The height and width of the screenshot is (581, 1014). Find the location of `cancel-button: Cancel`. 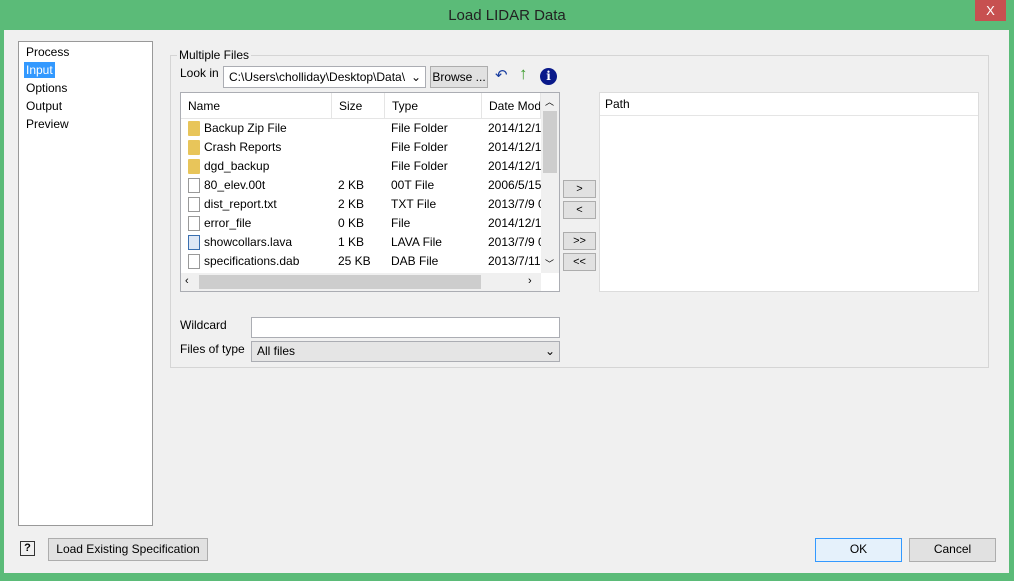

cancel-button: Cancel is located at coordinates (952, 550).